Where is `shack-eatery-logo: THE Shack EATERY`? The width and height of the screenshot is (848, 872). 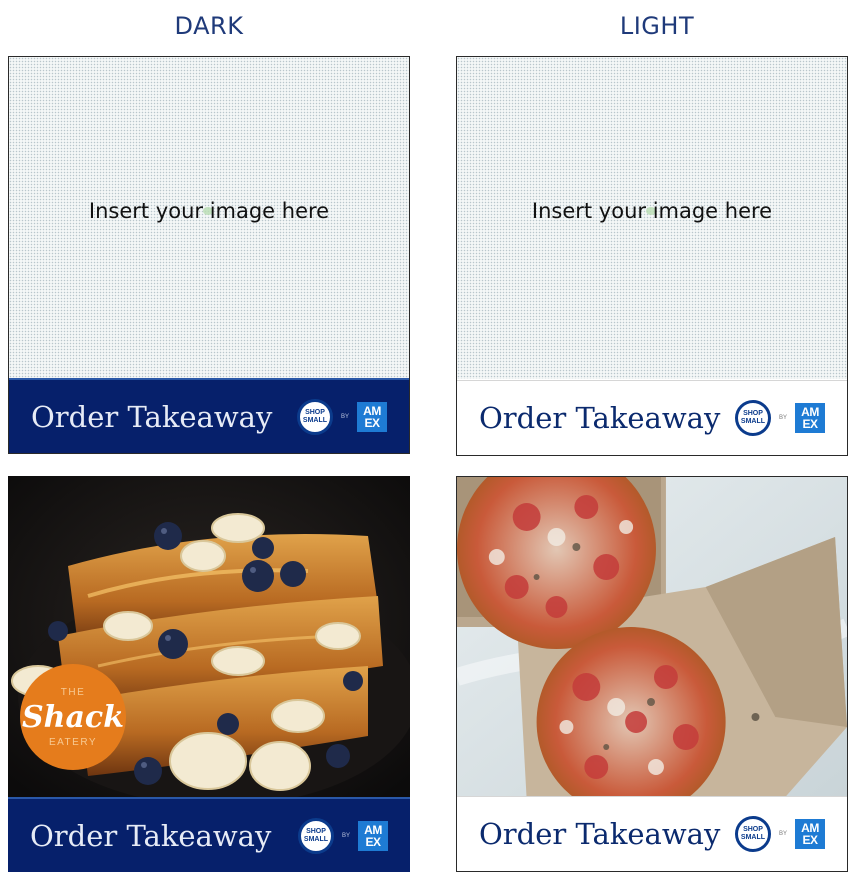 shack-eatery-logo: THE Shack EATERY is located at coordinates (73, 717).